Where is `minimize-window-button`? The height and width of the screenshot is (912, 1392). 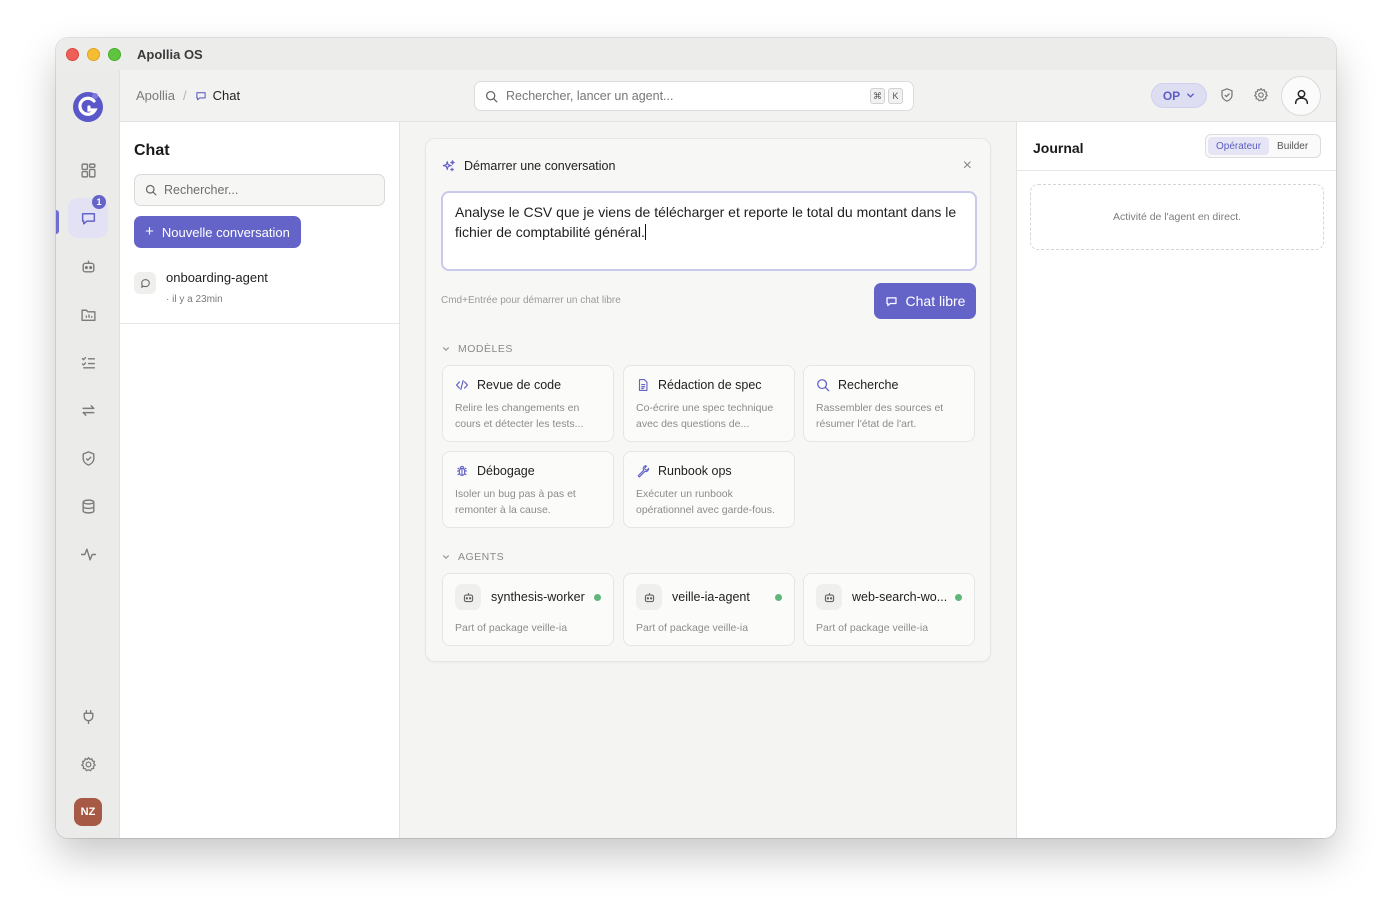 minimize-window-button is located at coordinates (93, 54).